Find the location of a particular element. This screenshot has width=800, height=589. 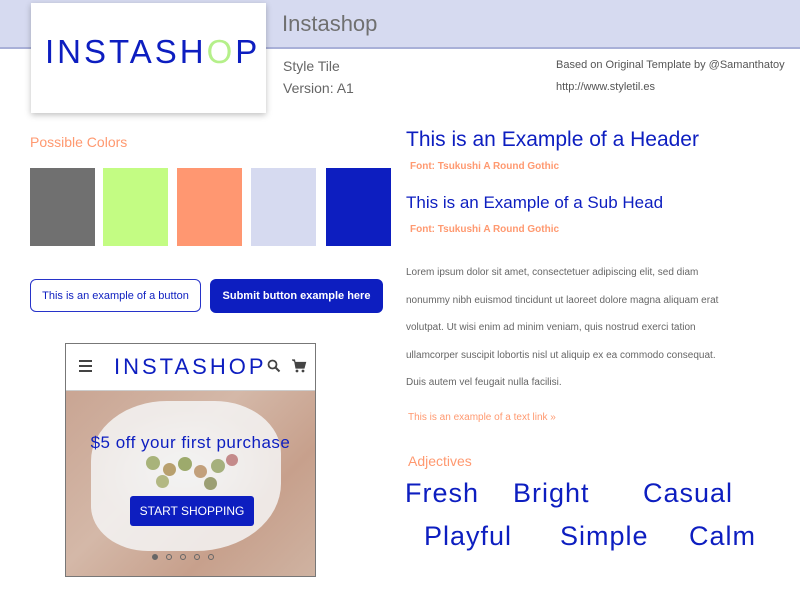

search-icon is located at coordinates (274, 366).